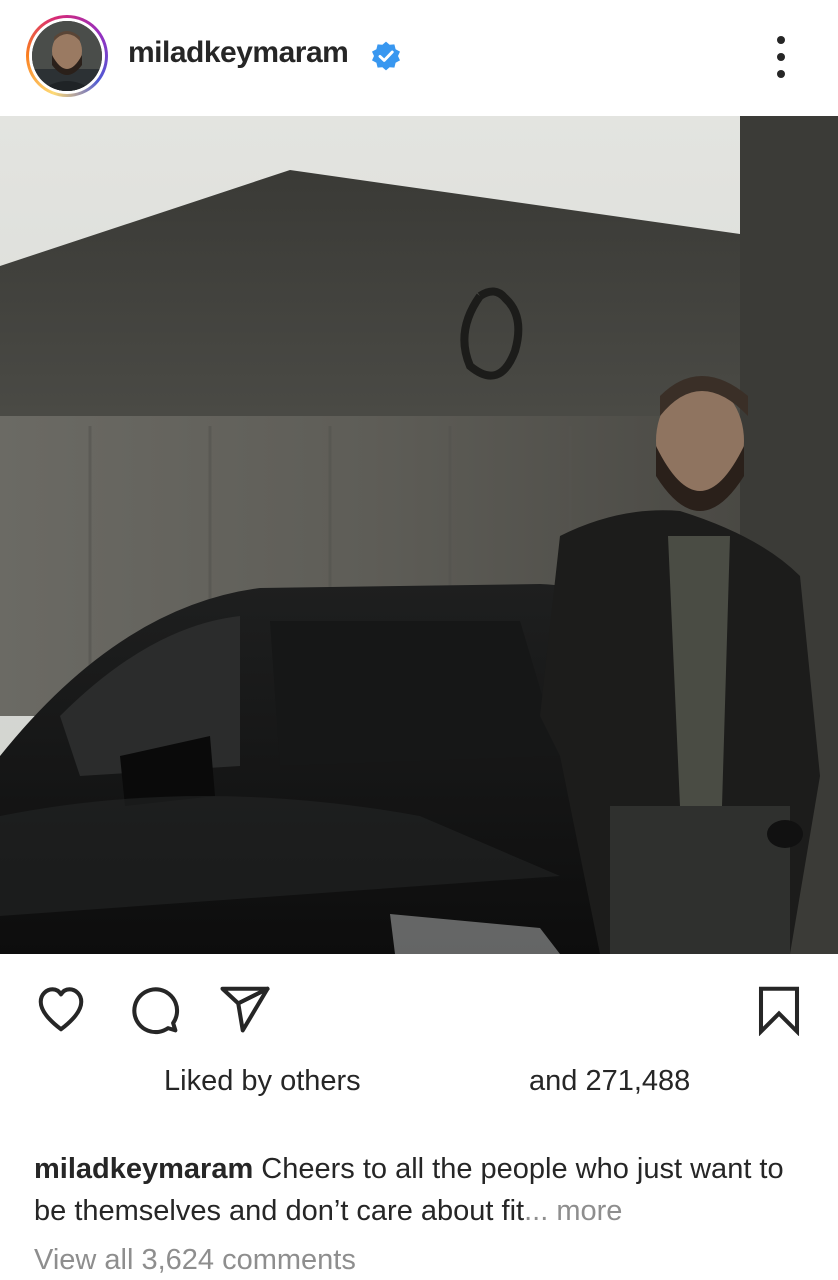  I want to click on avatar-image, so click(67, 56).